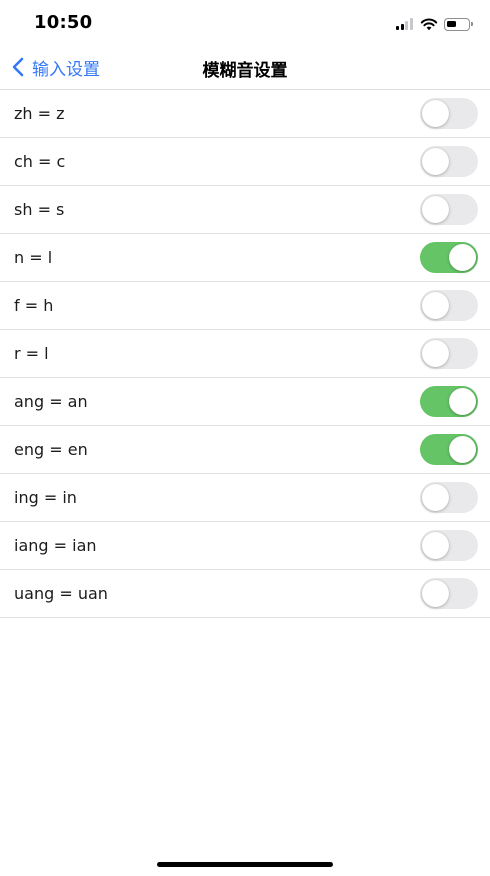 The image size is (490, 876). What do you see at coordinates (31, 353) in the screenshot?
I see `setting-label: r = l` at bounding box center [31, 353].